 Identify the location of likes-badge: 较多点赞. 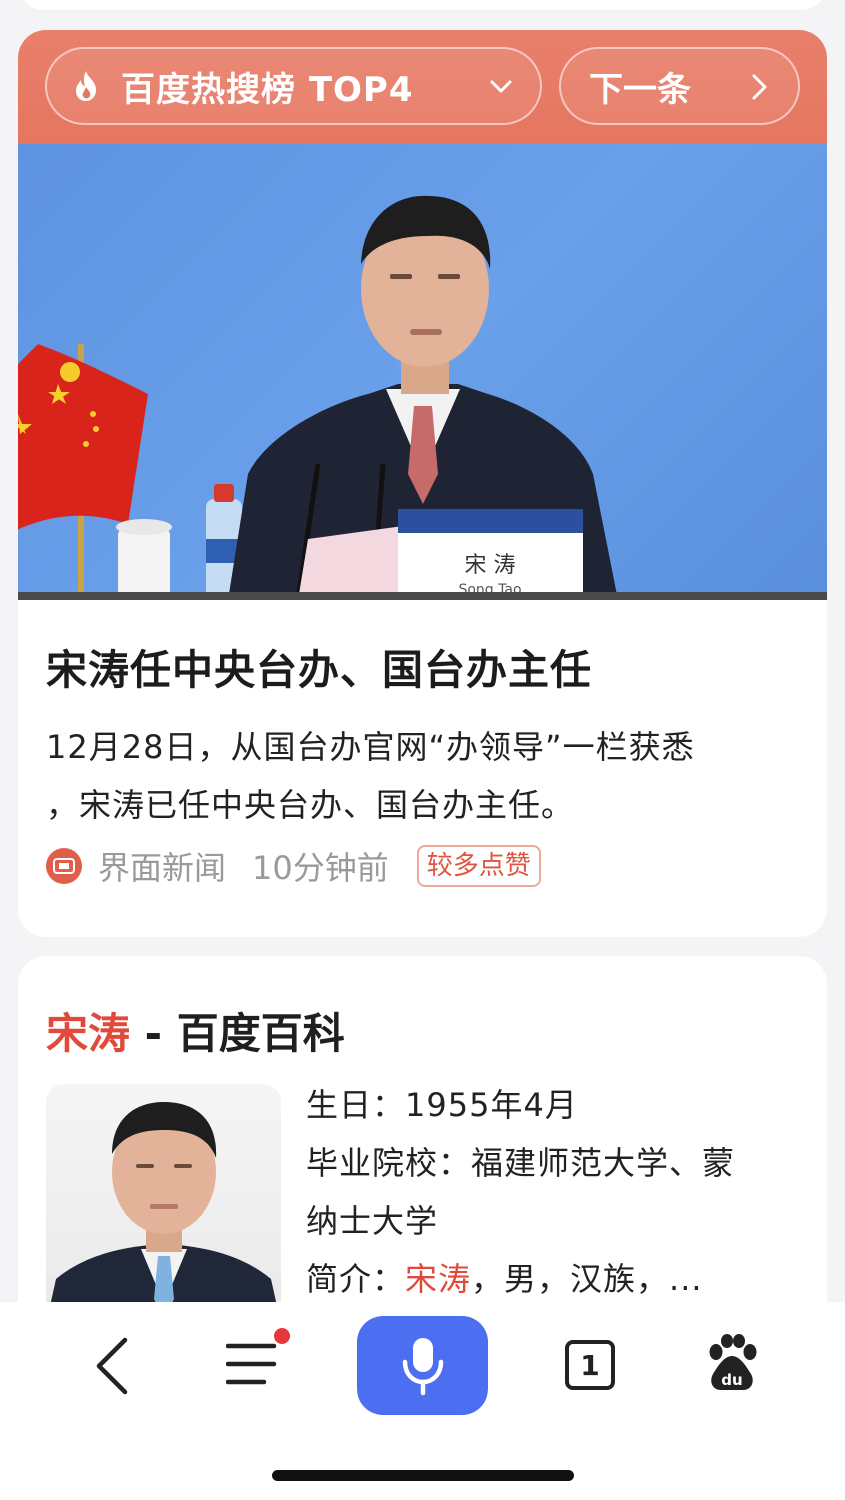
(478, 866).